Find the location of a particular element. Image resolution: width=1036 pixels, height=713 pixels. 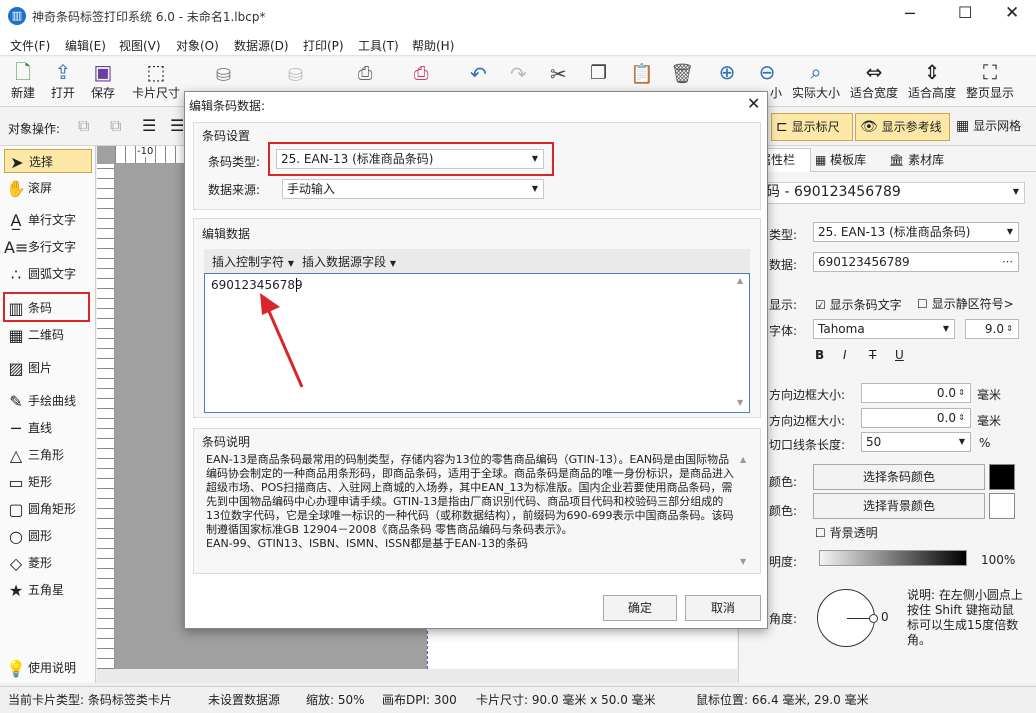

tool-rounded-rect: ▢ 圆角矩形 is located at coordinates (48, 509).